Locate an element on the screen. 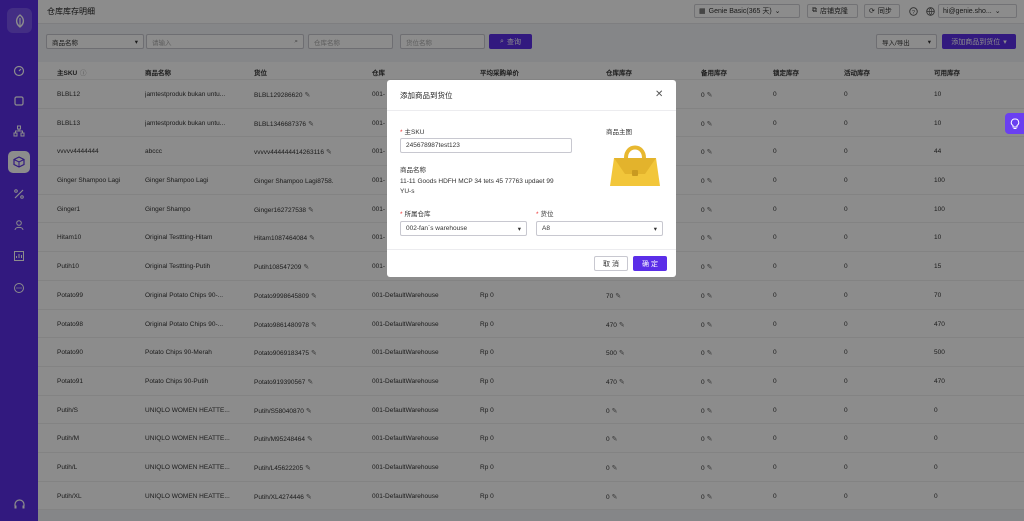 The image size is (1024, 521). sku-field: 245678987test123 is located at coordinates (486, 145).